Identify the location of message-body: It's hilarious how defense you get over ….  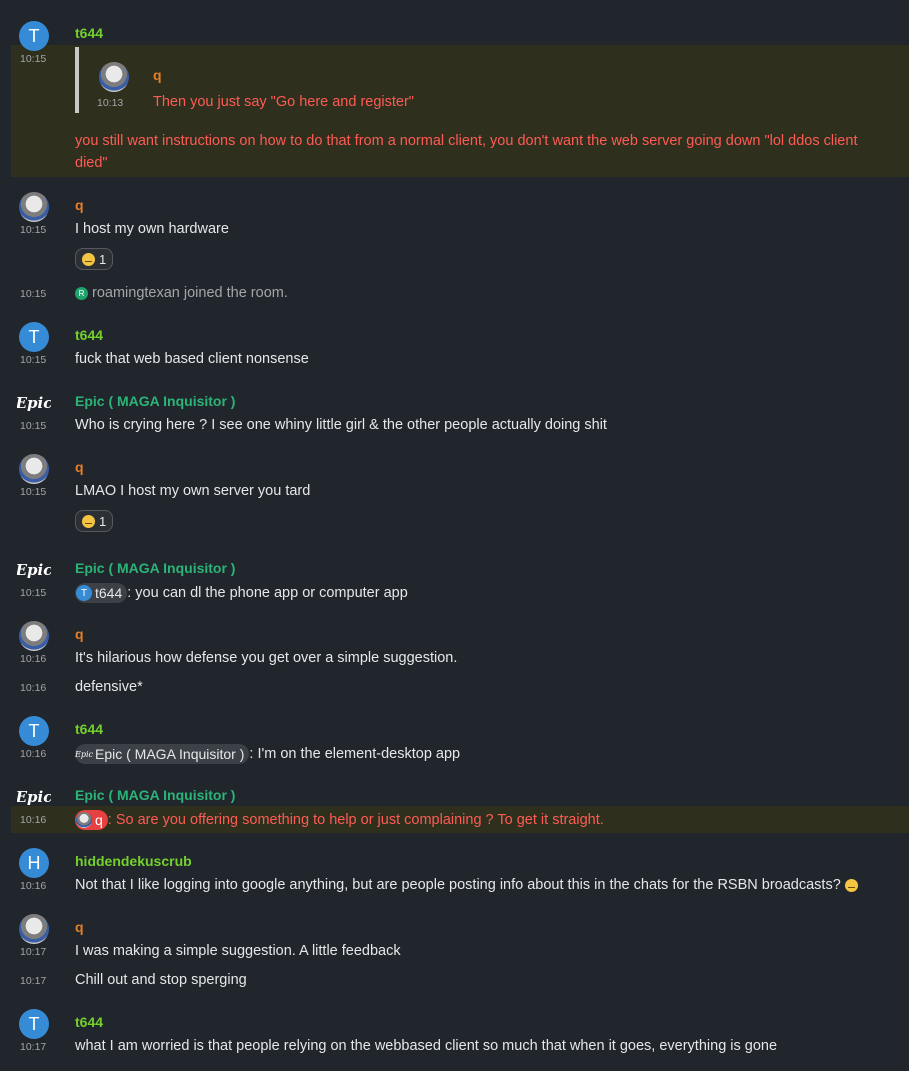
(266, 658).